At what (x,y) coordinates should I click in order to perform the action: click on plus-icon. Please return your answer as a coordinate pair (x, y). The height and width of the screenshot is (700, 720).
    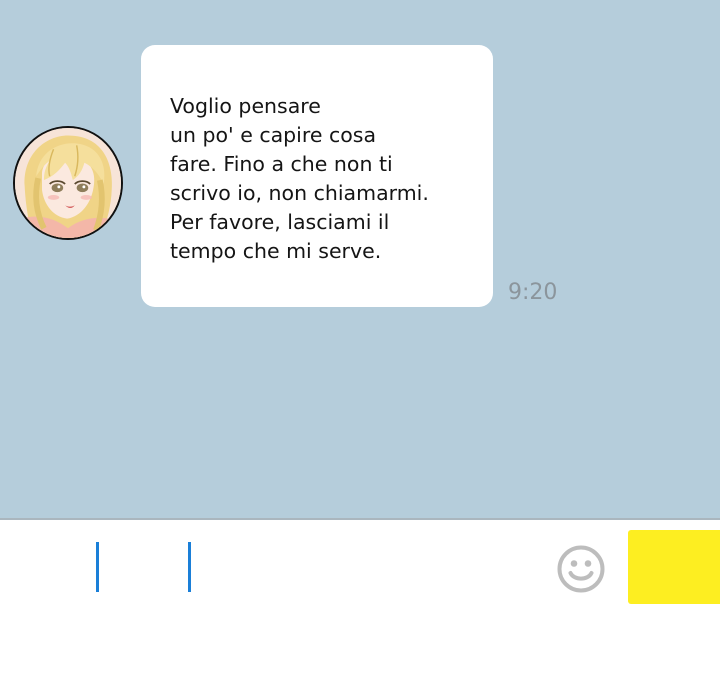
    Looking at the image, I should click on (28, 567).